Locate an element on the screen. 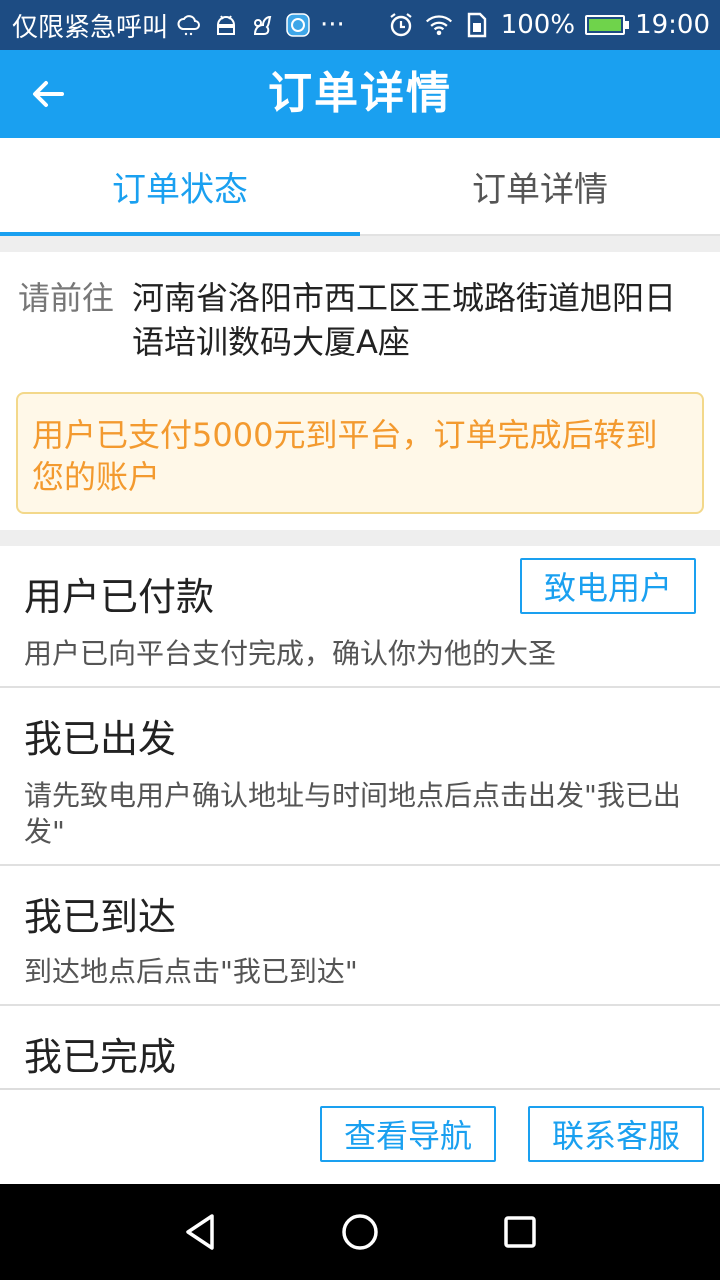 Image resolution: width=720 pixels, height=1280 pixels. tab-order-details: 订单详情 is located at coordinates (540, 186).